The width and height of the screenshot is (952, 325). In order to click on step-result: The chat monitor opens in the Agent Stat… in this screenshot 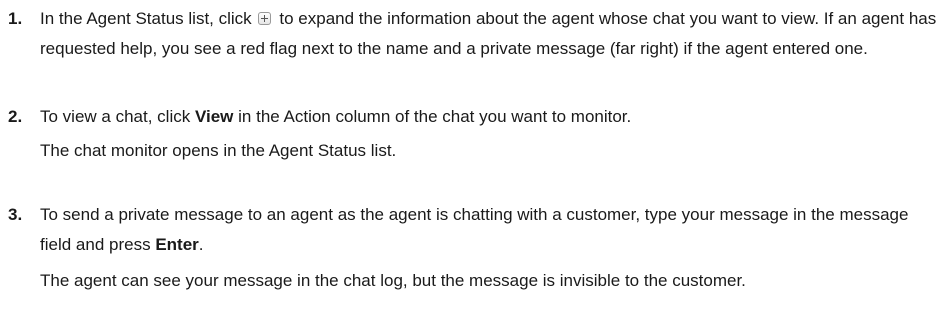, I will do `click(218, 150)`.